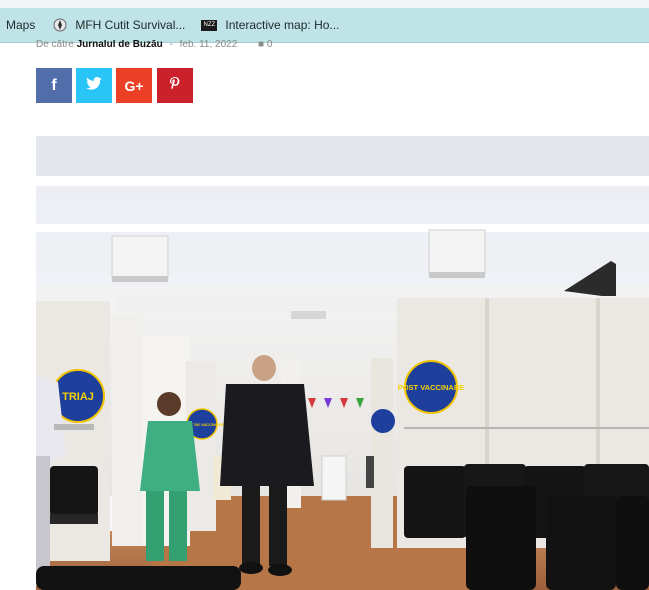 Image resolution: width=649 pixels, height=590 pixels. I want to click on triage-sign: TRIAJ, so click(78, 397).